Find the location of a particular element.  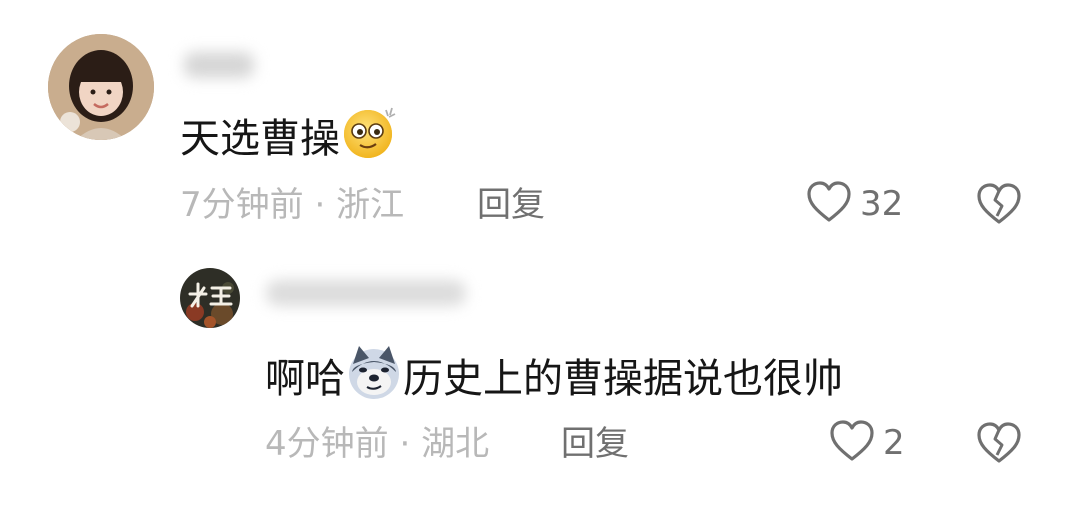

like-button: 2 is located at coordinates (867, 443).